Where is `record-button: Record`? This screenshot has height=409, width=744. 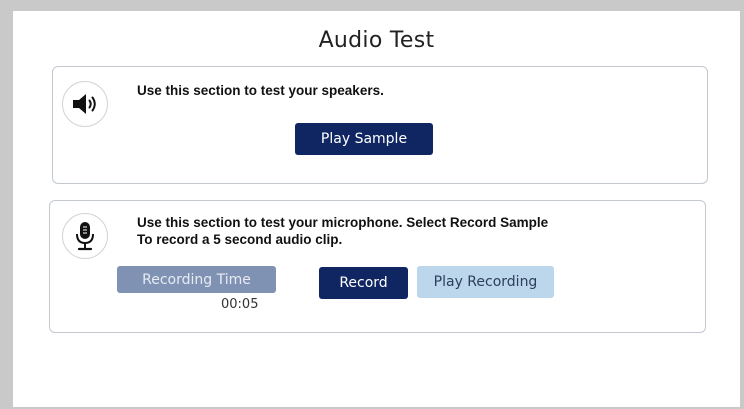 record-button: Record is located at coordinates (363, 283).